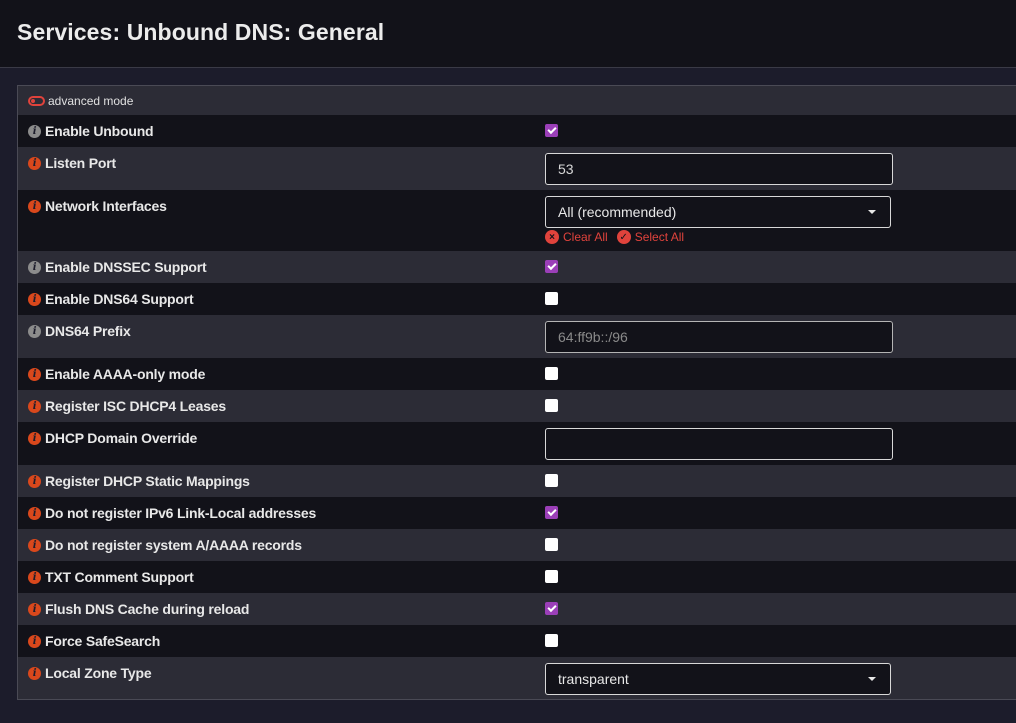  I want to click on row-force-safesearch: i Force SafeSearch, so click(517, 641).